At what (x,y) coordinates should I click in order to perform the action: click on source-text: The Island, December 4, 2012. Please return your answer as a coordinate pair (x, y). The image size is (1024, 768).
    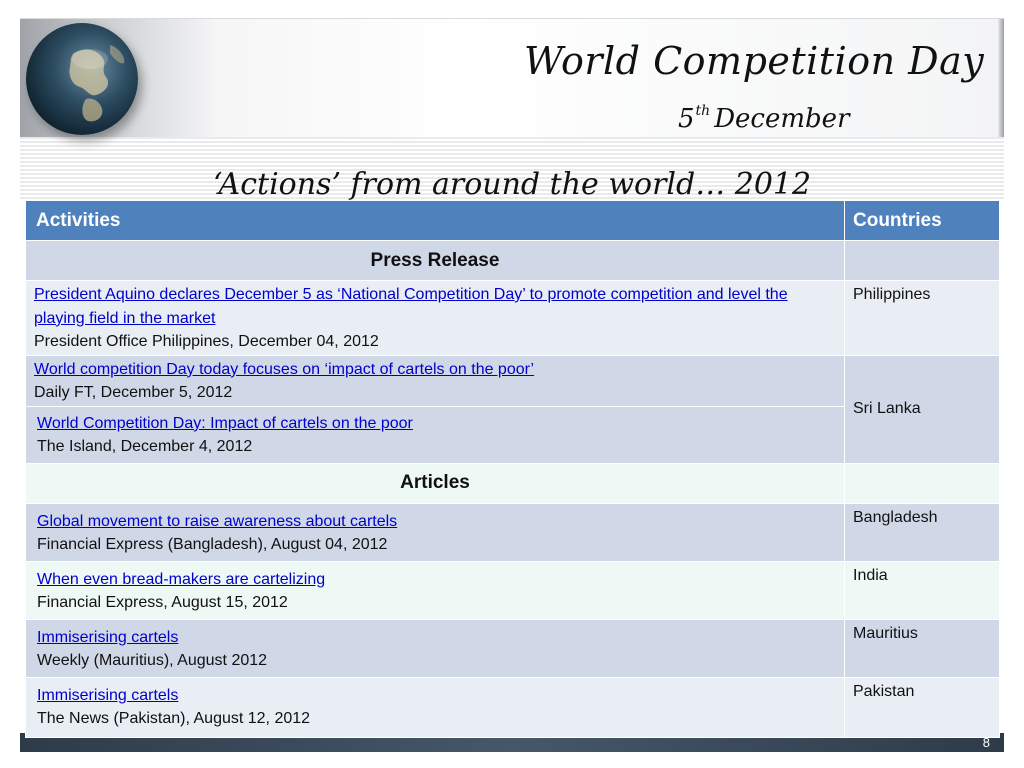
    Looking at the image, I should click on (145, 446).